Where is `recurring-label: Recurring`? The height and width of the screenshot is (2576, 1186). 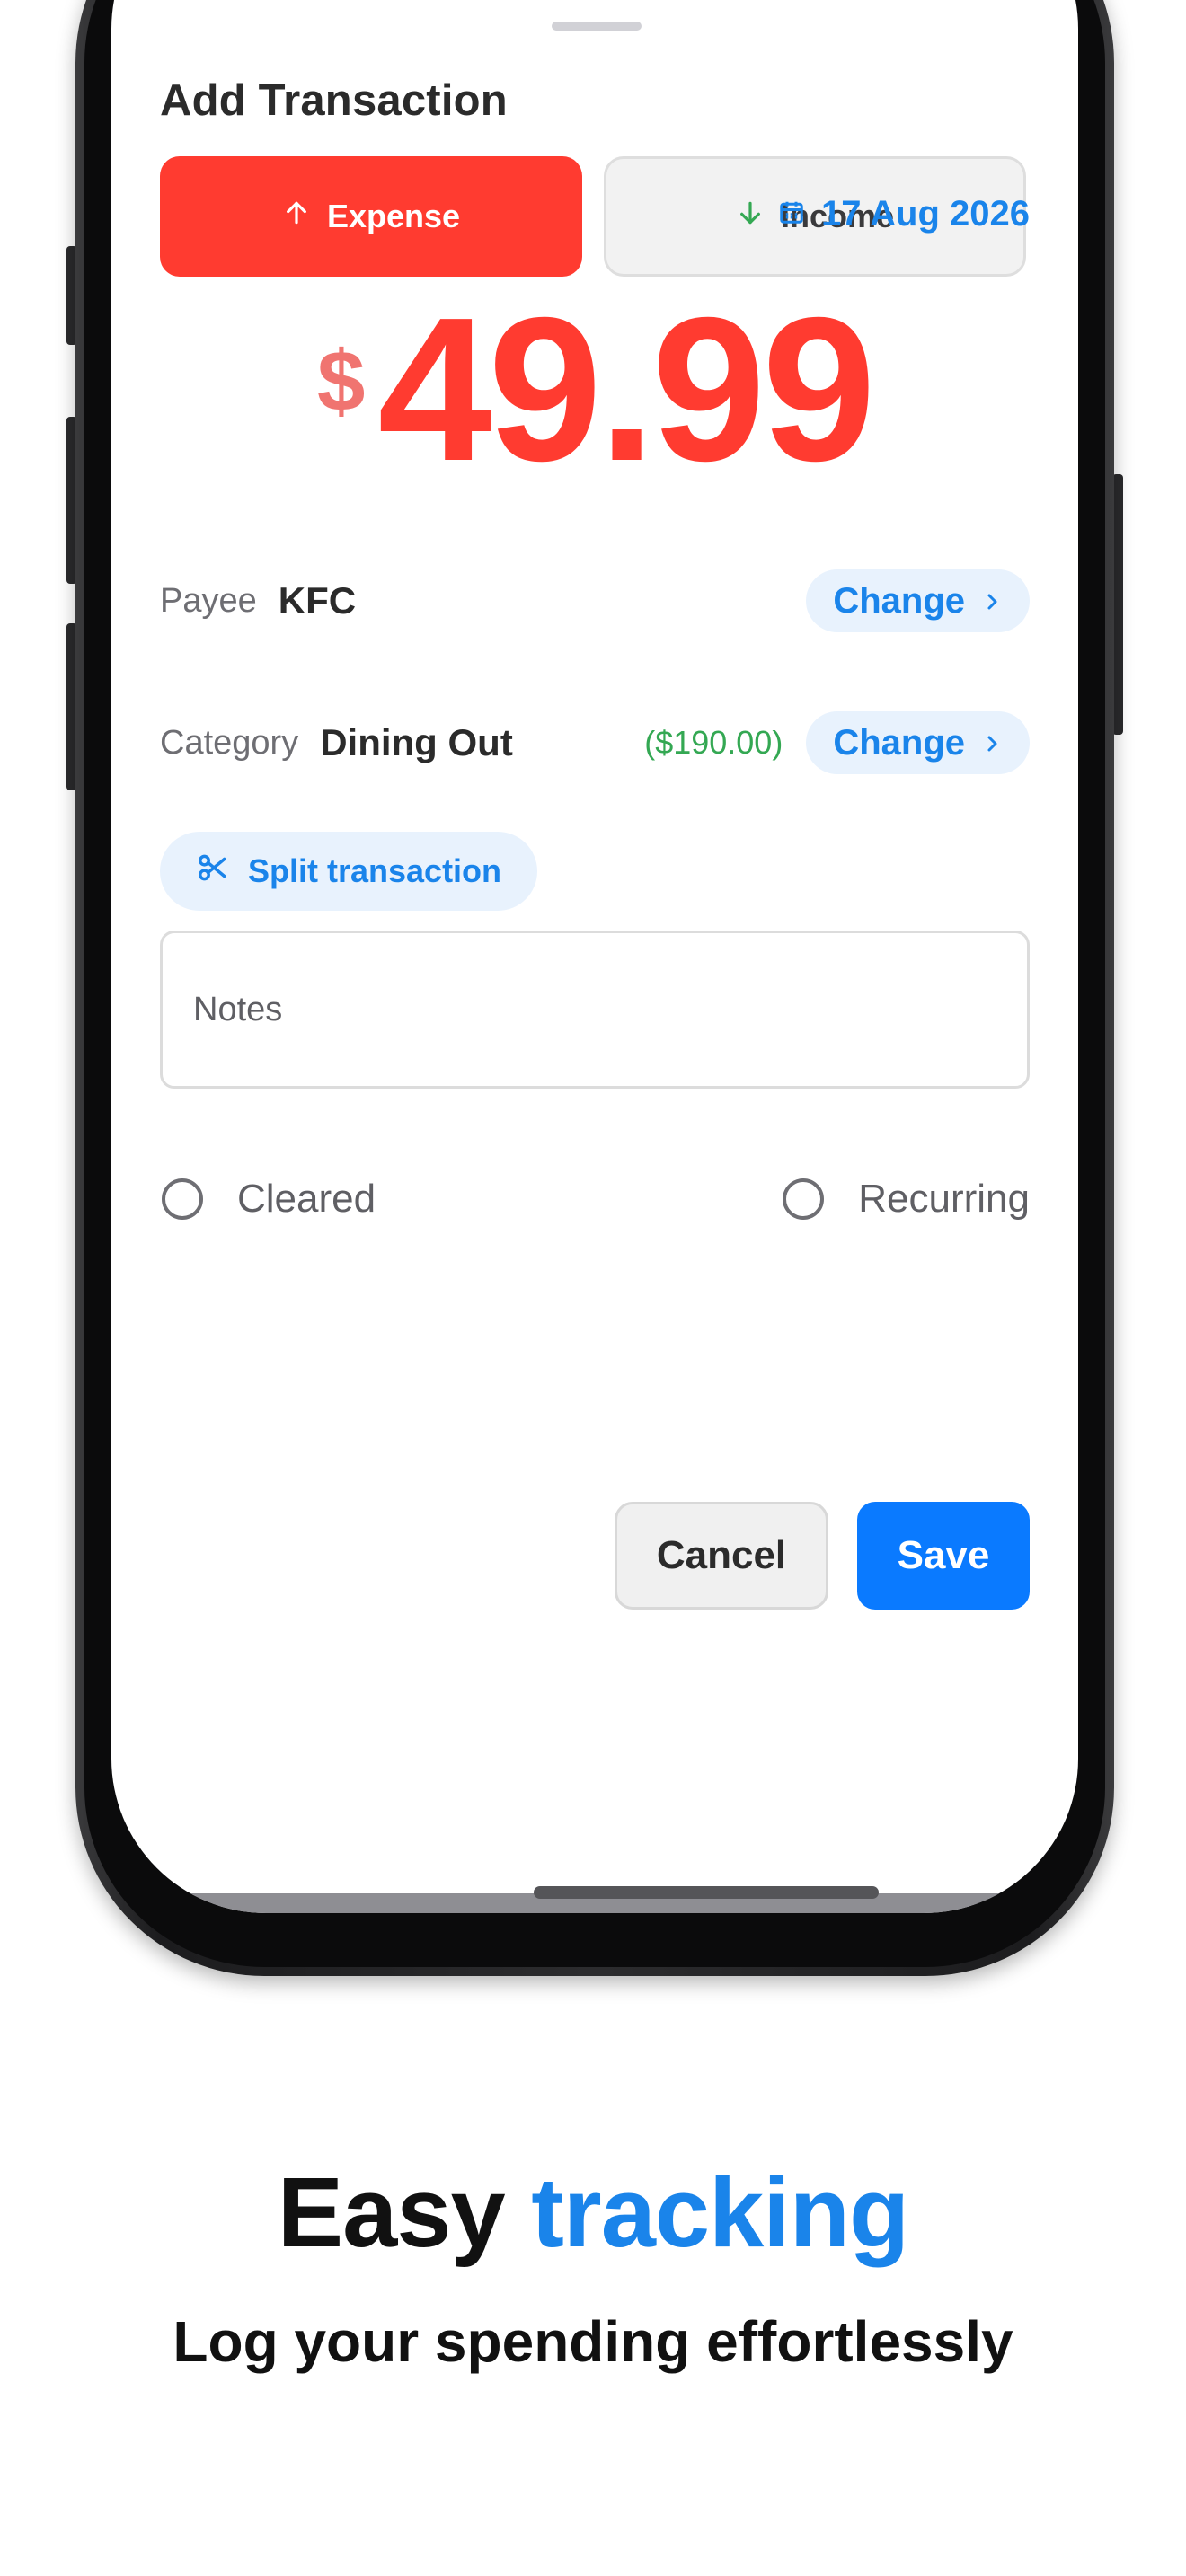
recurring-label: Recurring is located at coordinates (944, 1199).